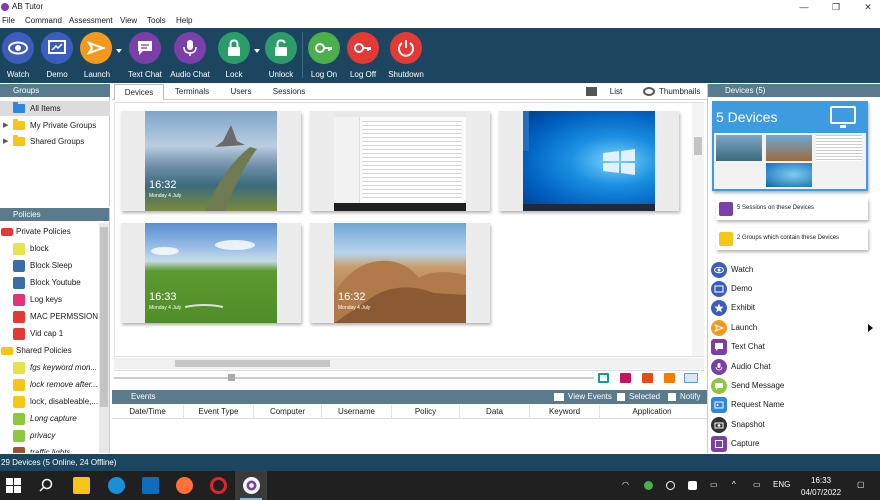  I want to click on clock-time: 16:33, so click(821, 480).